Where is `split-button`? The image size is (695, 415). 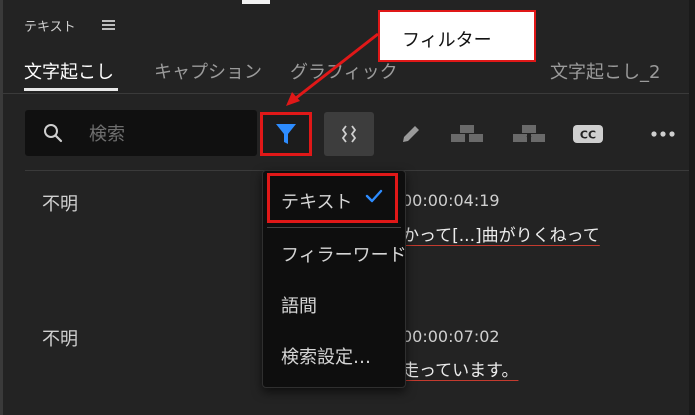
split-button is located at coordinates (349, 134).